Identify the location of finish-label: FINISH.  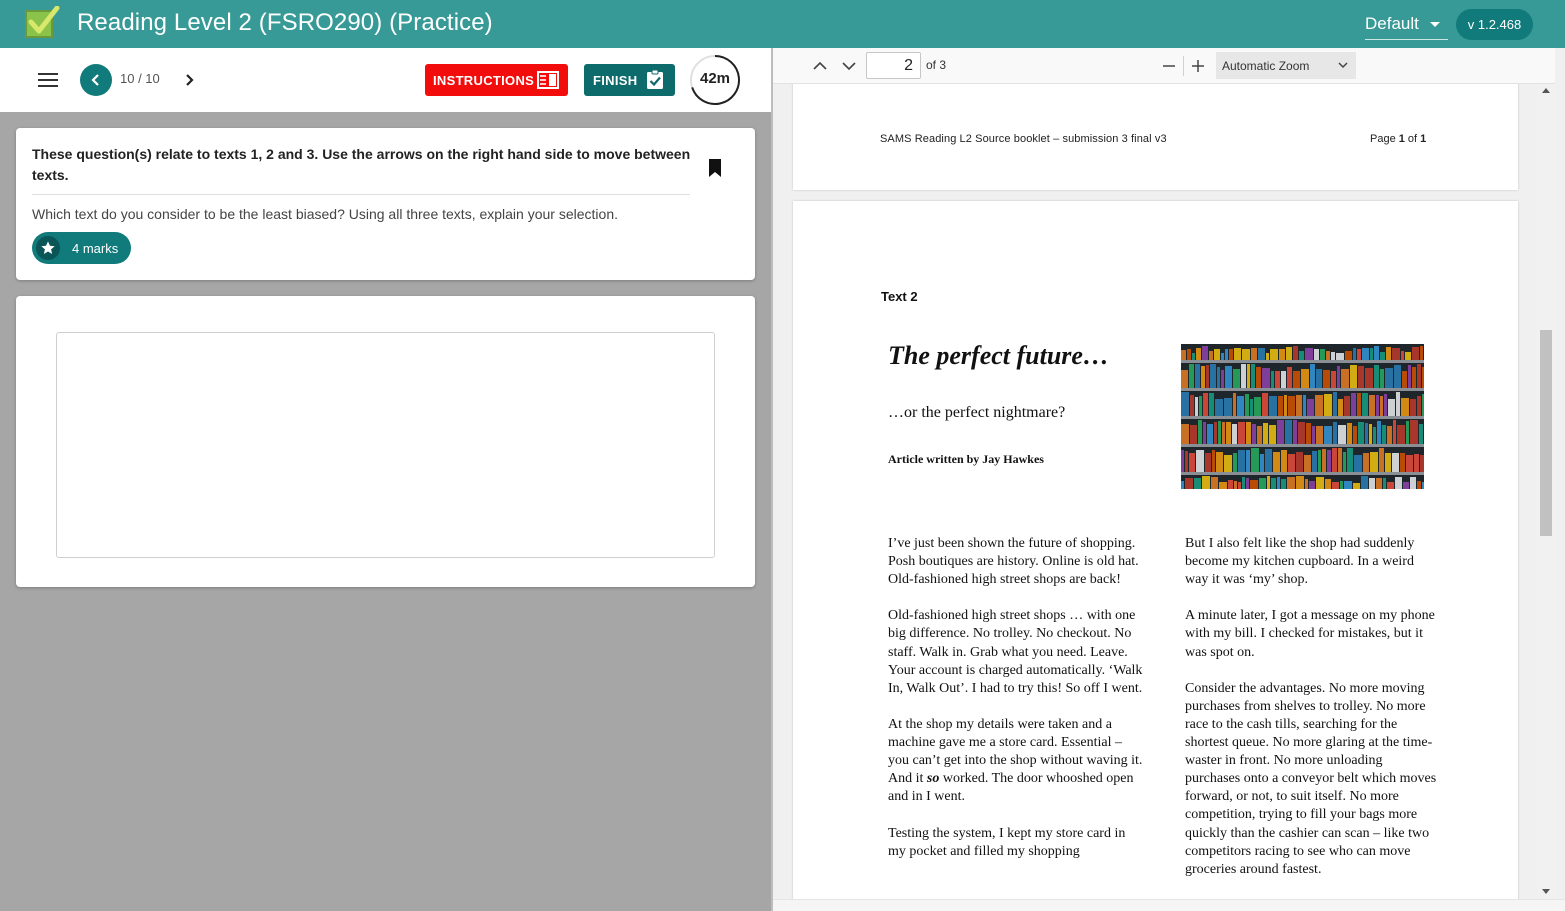
(615, 80).